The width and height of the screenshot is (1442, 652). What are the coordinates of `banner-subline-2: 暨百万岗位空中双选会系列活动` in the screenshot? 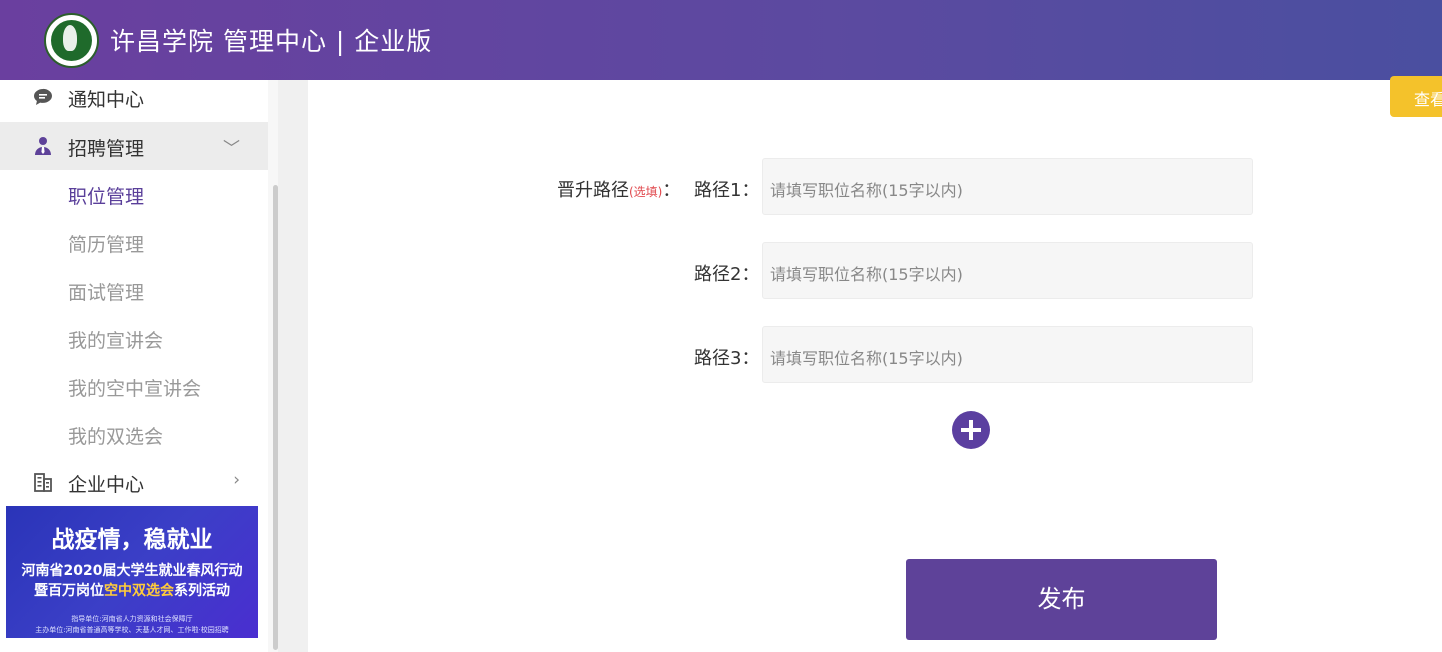 It's located at (132, 591).